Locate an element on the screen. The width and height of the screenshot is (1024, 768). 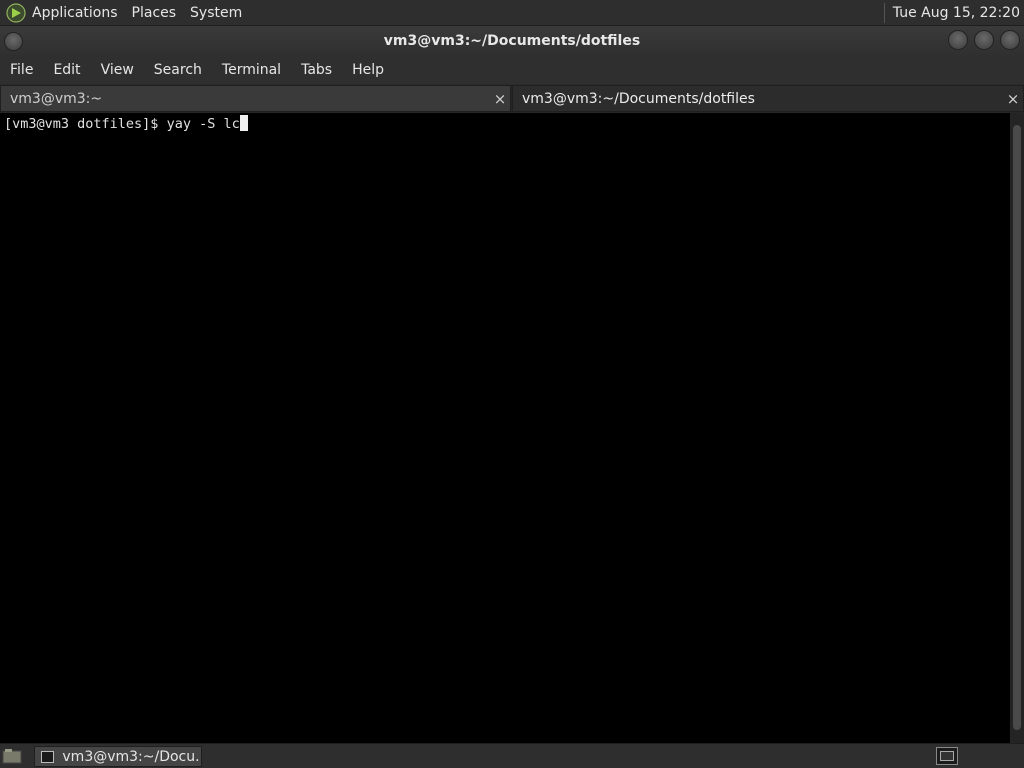
terminal-line: [vm3@vm3 dotfiles]$ yay -S lc is located at coordinates (126, 123).